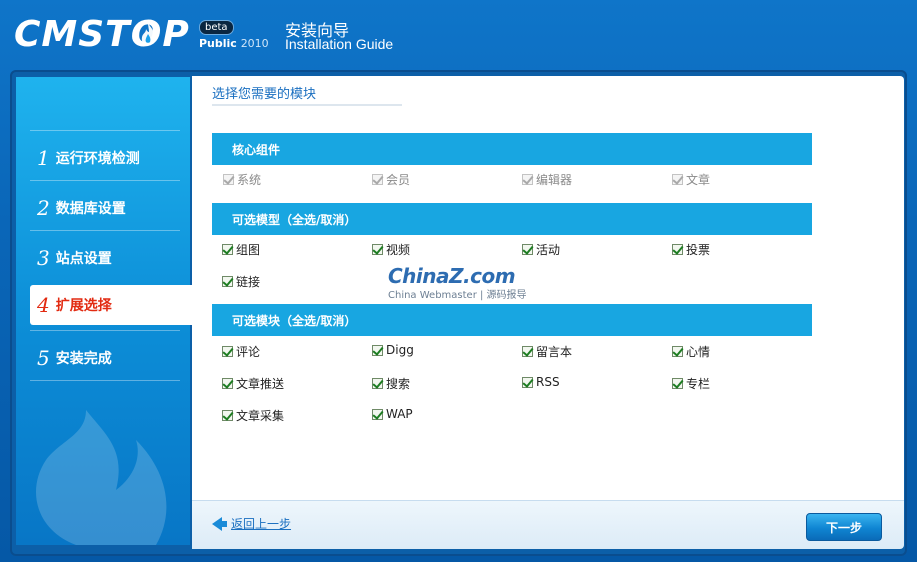  What do you see at coordinates (512, 320) in the screenshot?
I see `optional-modules-header: 可选模块（全选/取消）` at bounding box center [512, 320].